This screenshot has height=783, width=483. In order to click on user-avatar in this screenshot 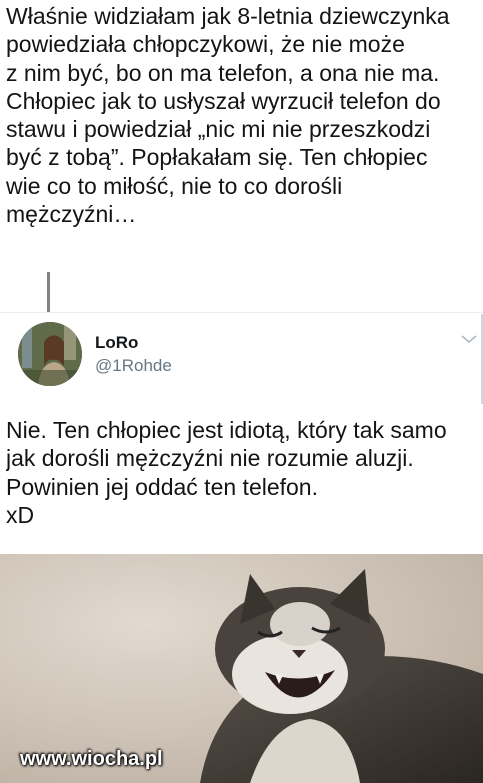, I will do `click(50, 354)`.